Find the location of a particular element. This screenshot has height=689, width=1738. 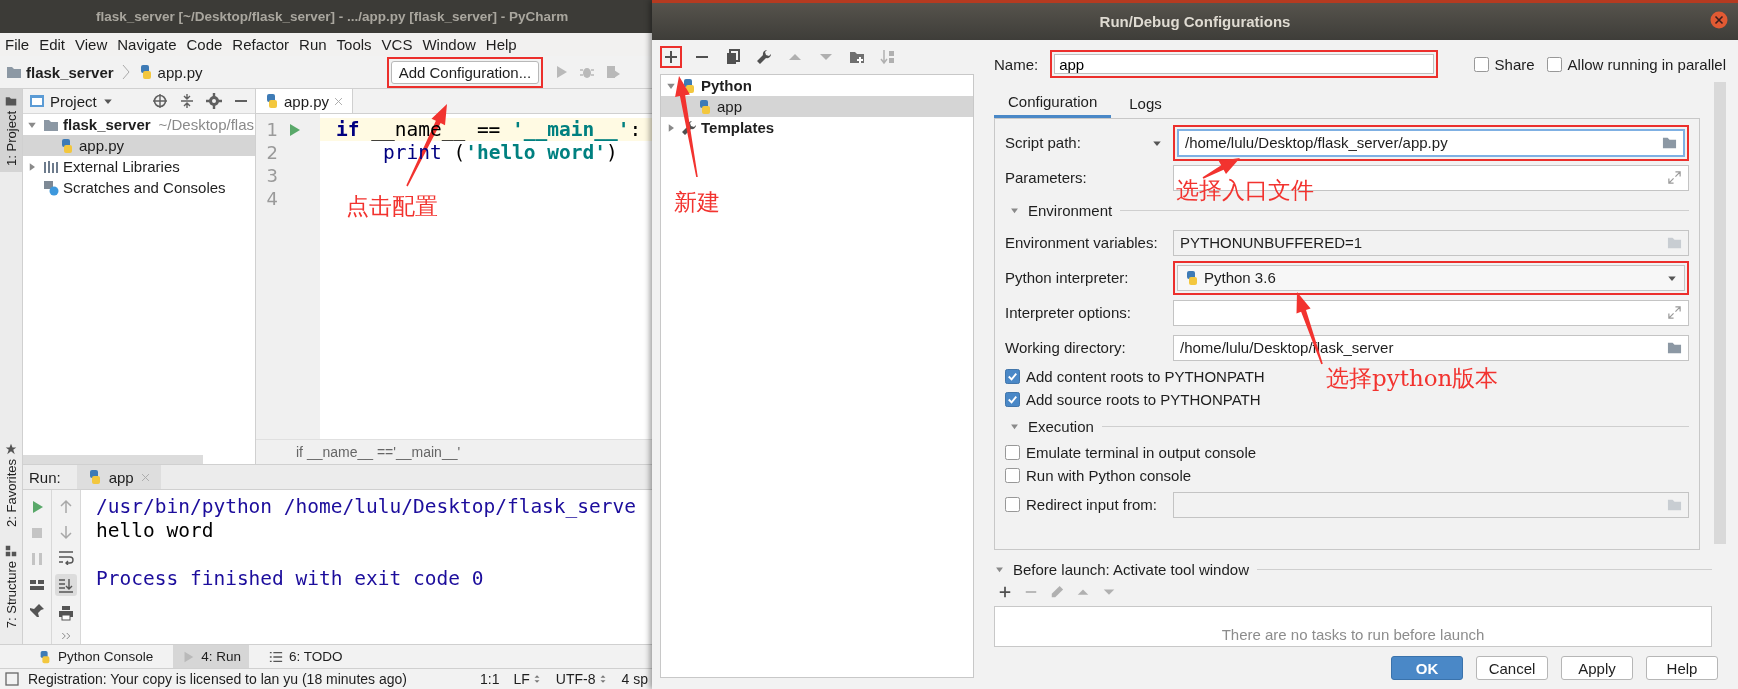

tab: Configuration is located at coordinates (1053, 103).